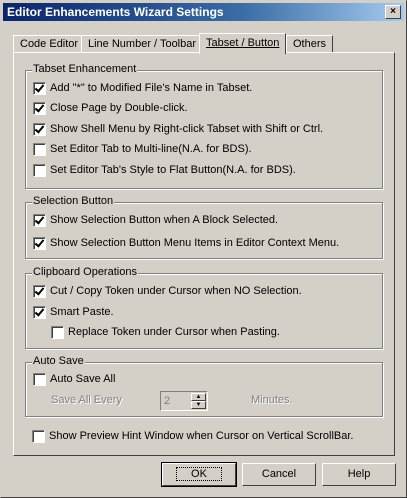 The width and height of the screenshot is (407, 498). I want to click on close-icon: ×, so click(393, 11).